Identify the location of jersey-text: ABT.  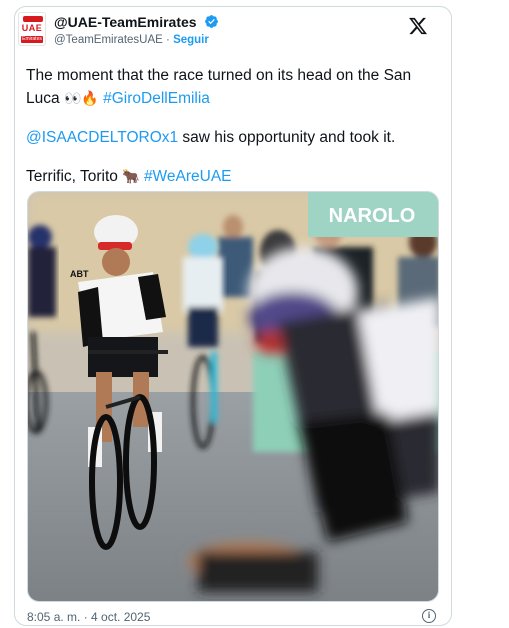
(79, 274).